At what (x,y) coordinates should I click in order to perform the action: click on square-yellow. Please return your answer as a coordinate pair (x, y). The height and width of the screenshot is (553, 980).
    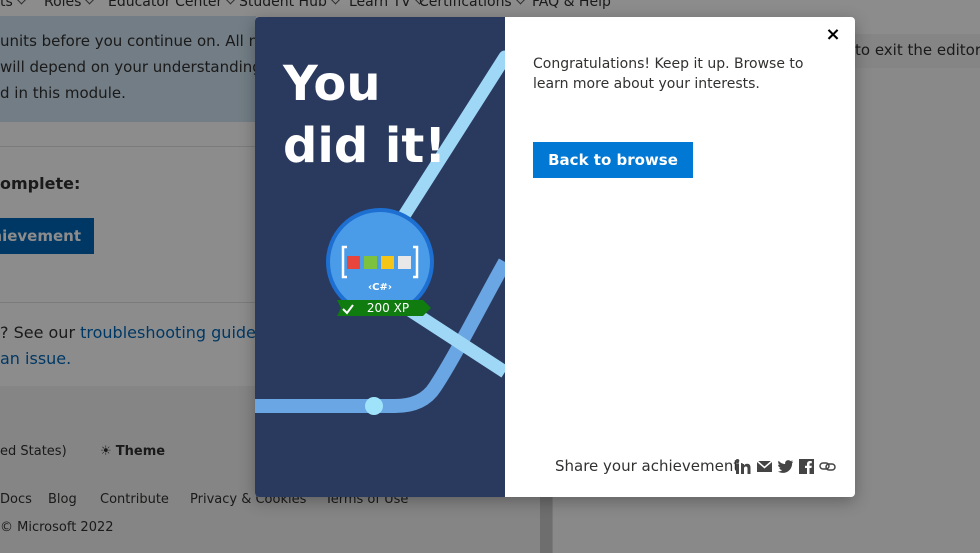
    Looking at the image, I should click on (387, 262).